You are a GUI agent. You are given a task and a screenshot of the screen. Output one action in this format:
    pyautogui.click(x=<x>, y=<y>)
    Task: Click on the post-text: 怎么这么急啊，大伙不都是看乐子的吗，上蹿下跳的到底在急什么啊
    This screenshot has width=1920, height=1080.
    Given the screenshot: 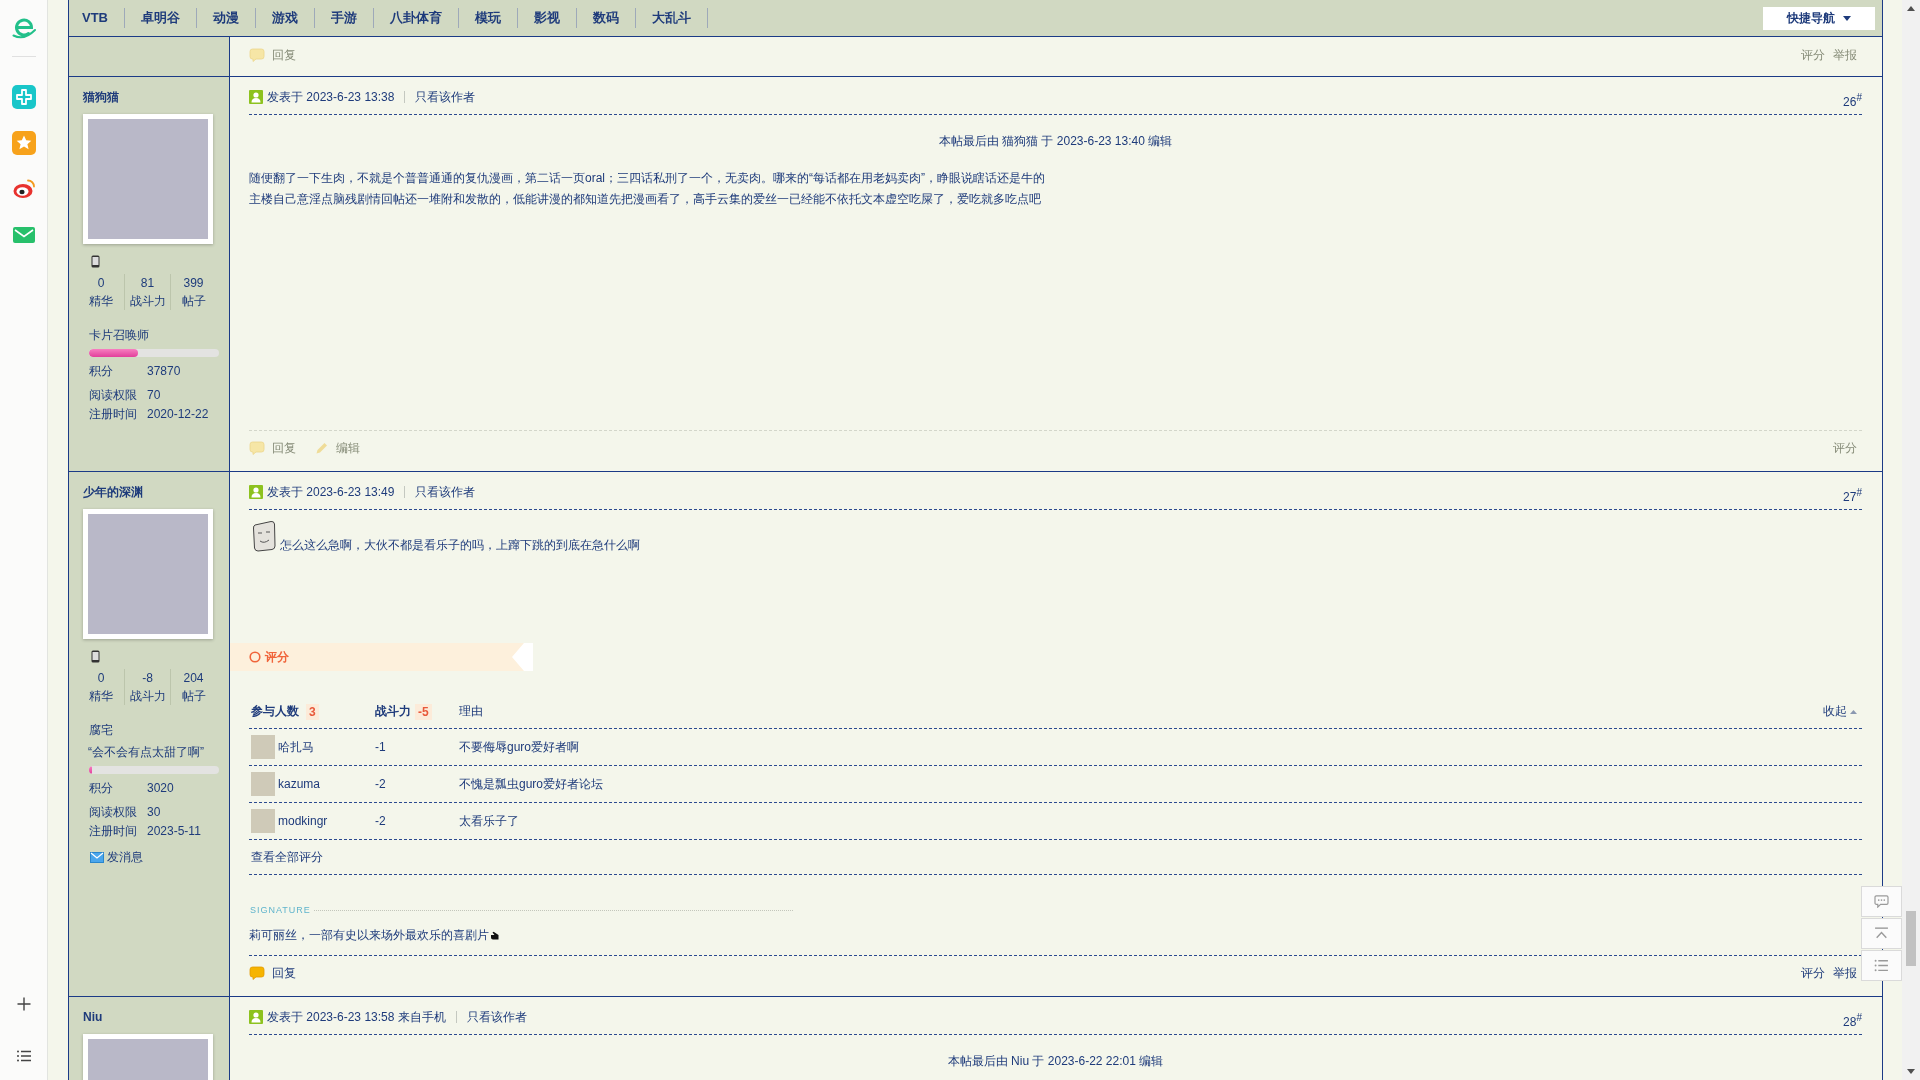 What is the action you would take?
    pyautogui.click(x=460, y=545)
    